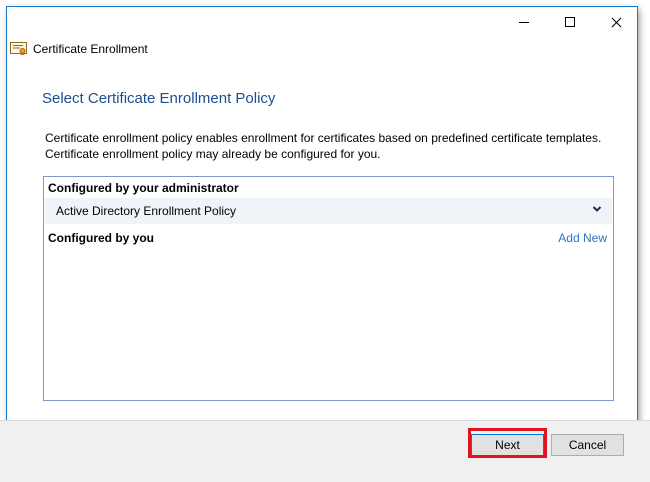 The width and height of the screenshot is (650, 482). Describe the element at coordinates (328, 211) in the screenshot. I see `admin-policy-row: Active Directory Enrollment Policy` at that location.